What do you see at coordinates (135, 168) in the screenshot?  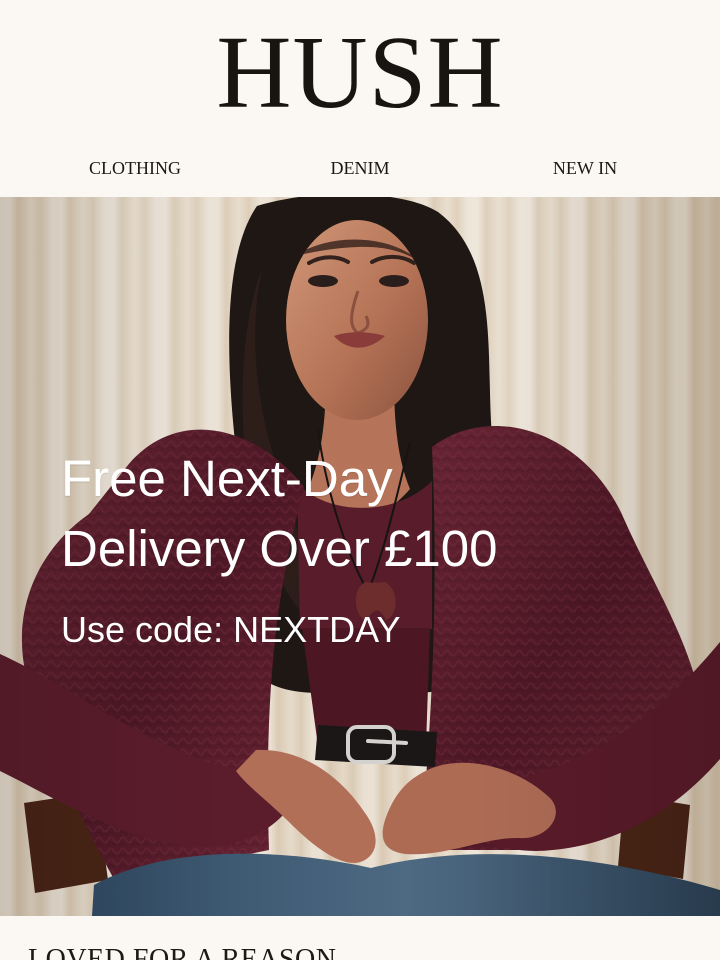 I see `nav-clothing-link: CLOTHING` at bounding box center [135, 168].